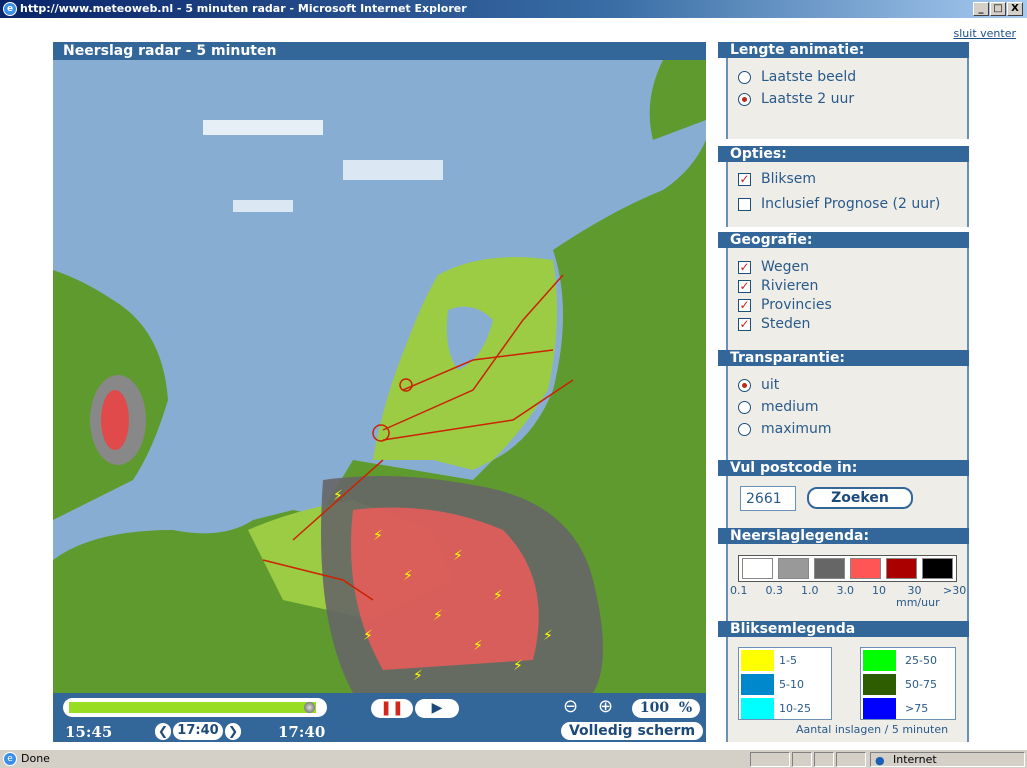 The height and width of the screenshot is (768, 1027). Describe the element at coordinates (513, 758) in the screenshot. I see `status-bar: e Done ● Internet` at that location.